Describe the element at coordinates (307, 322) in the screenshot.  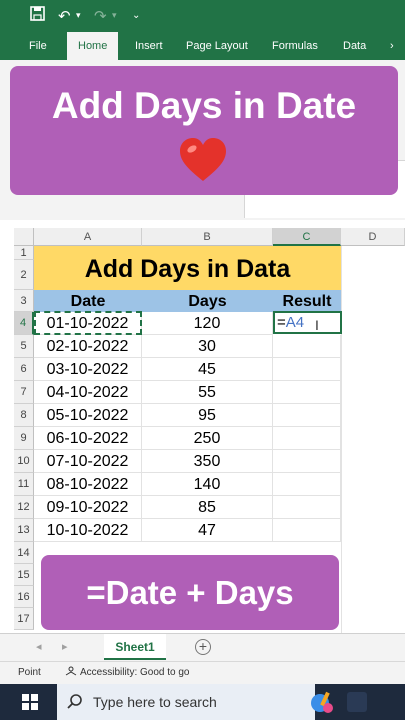
I see `active-cell-c4: =A4 I` at that location.